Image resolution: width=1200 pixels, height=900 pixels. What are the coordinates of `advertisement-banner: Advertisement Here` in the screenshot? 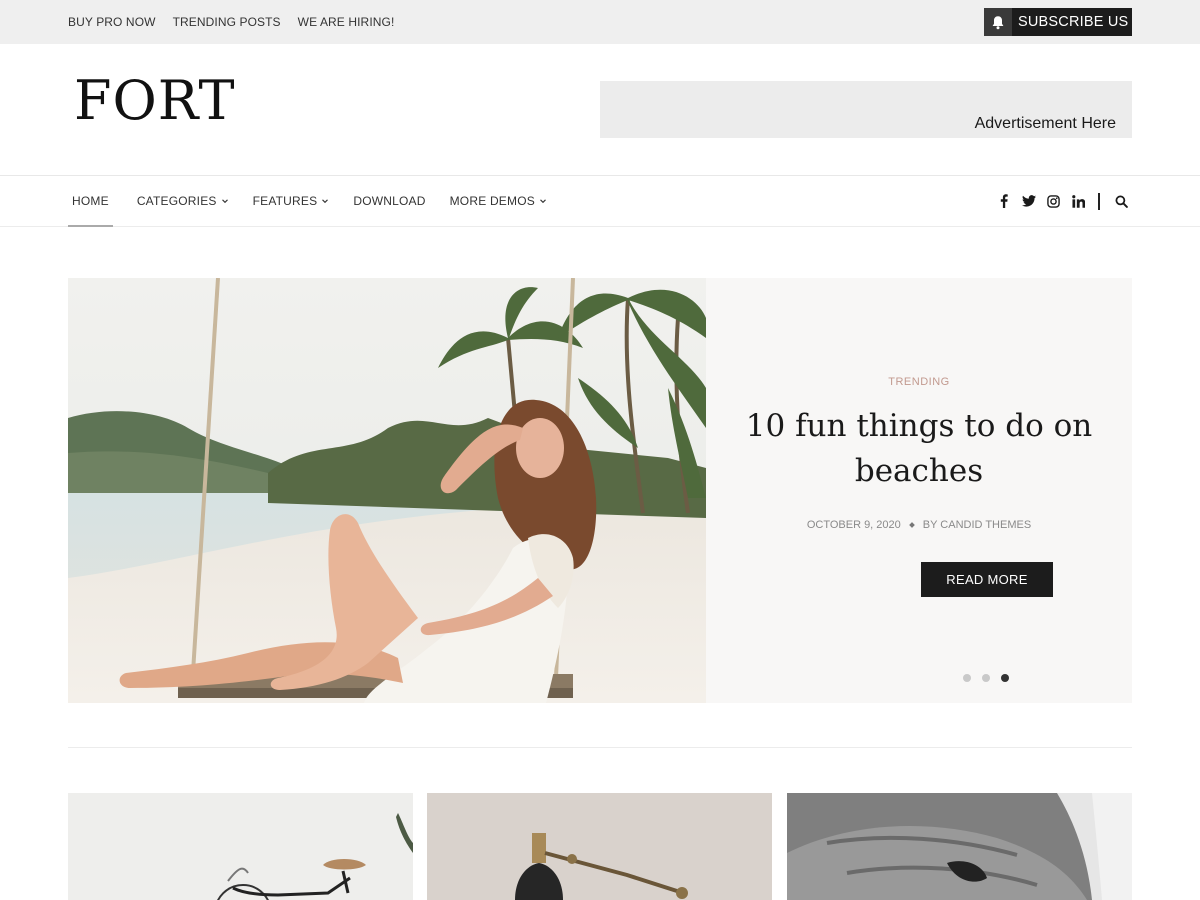 It's located at (866, 109).